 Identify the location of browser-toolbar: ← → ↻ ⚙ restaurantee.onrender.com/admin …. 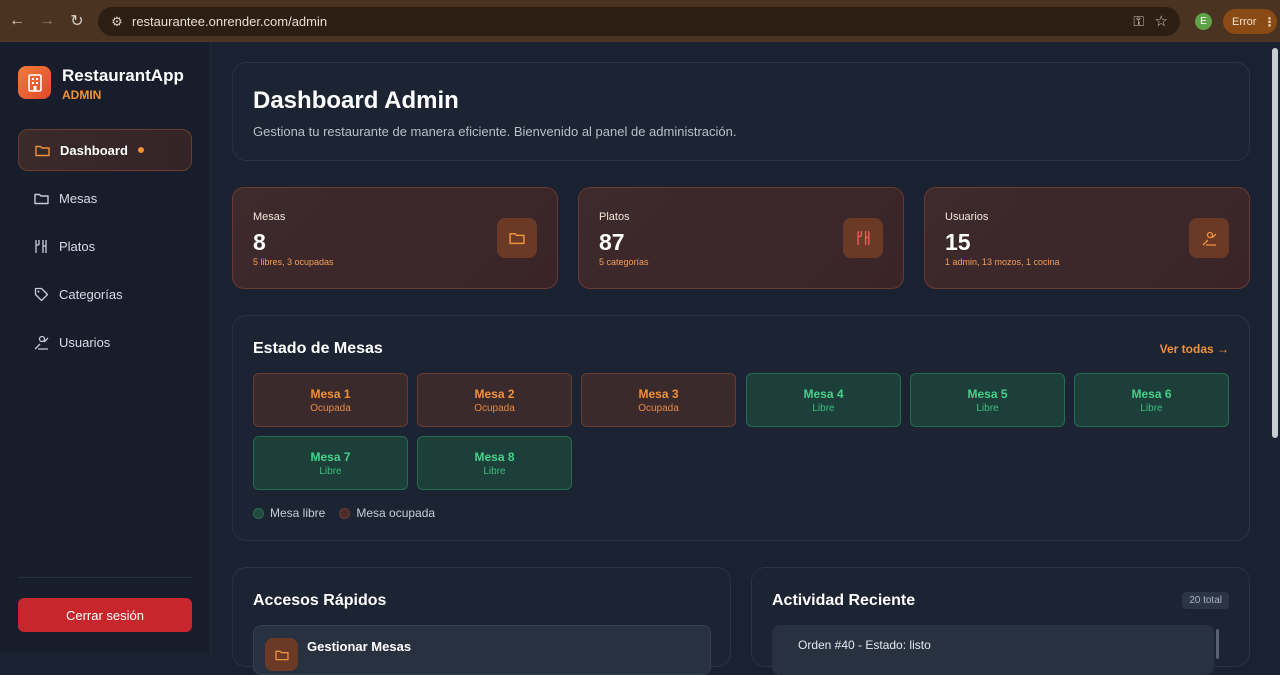
(640, 21).